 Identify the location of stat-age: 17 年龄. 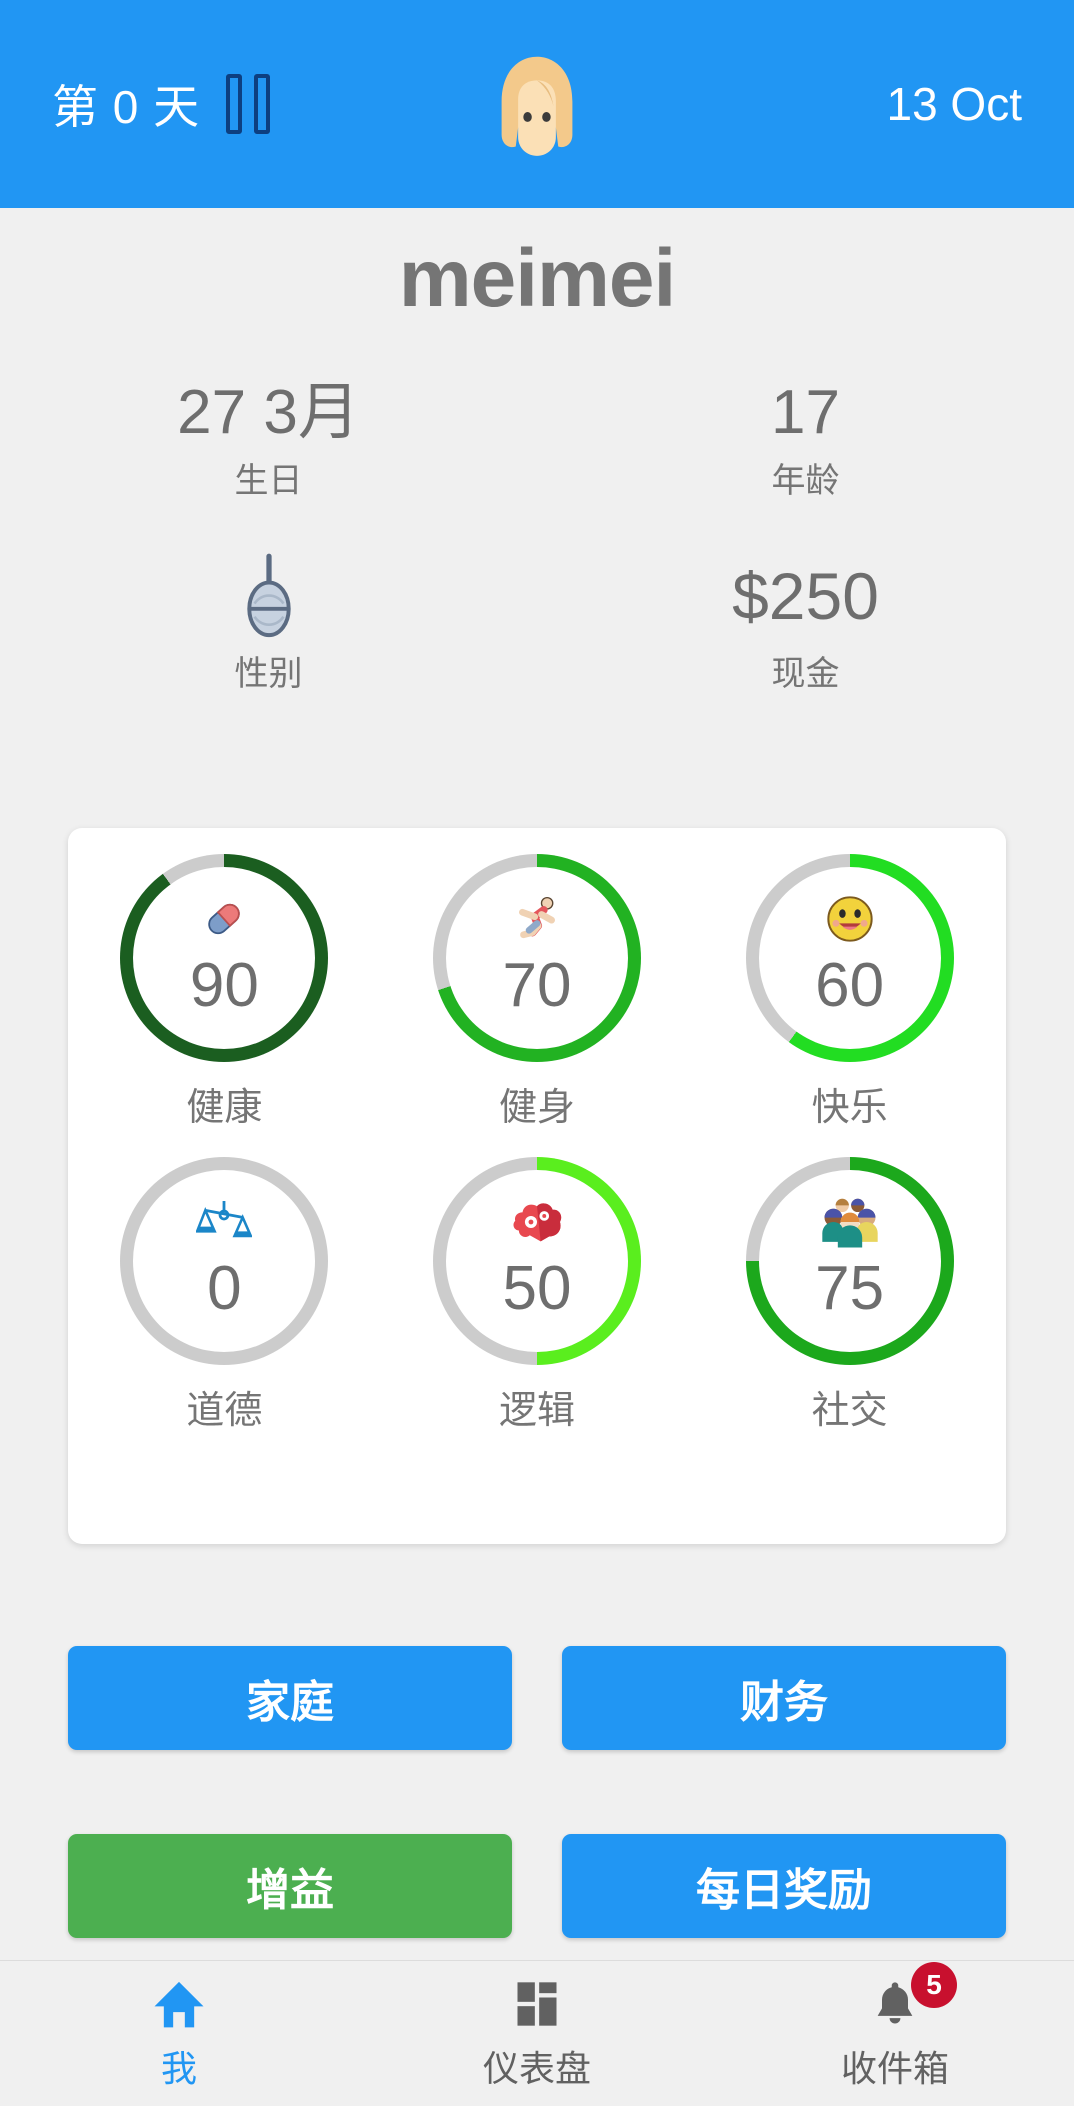
(805, 440).